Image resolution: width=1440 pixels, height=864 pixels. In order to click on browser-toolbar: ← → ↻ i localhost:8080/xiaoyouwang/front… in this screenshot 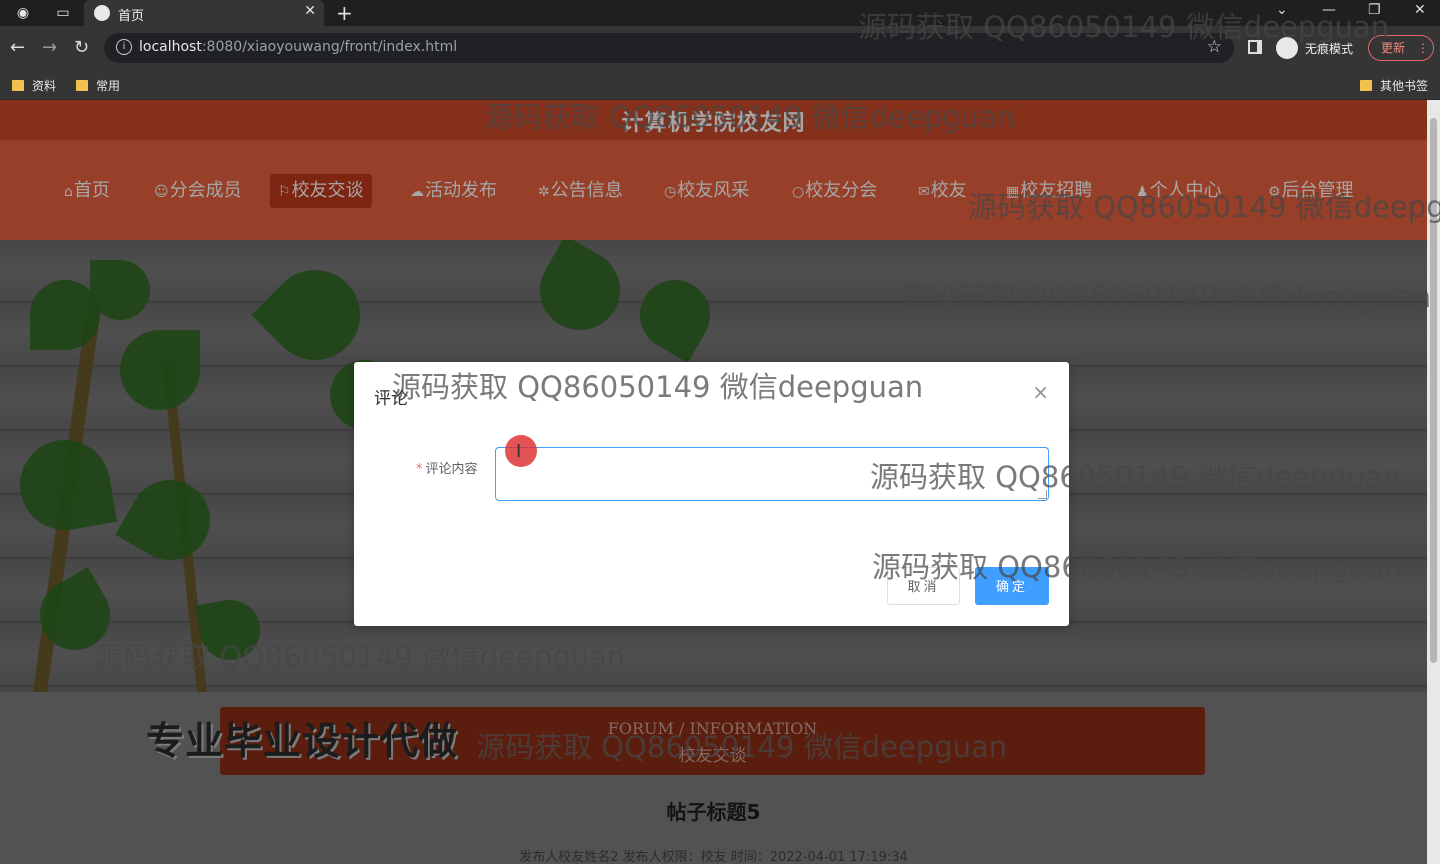, I will do `click(720, 48)`.